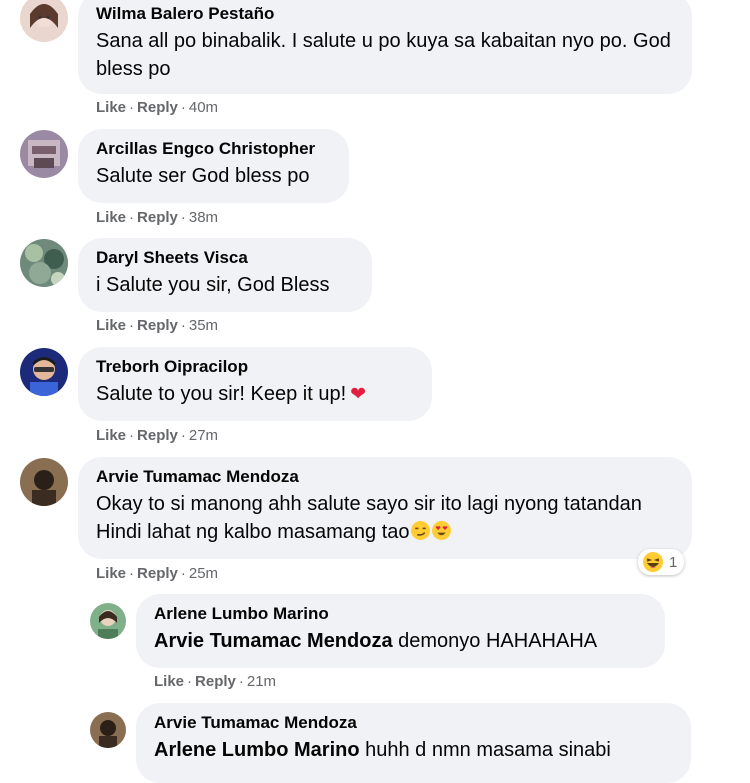  What do you see at coordinates (261, 681) in the screenshot?
I see `reply-time: 21m` at bounding box center [261, 681].